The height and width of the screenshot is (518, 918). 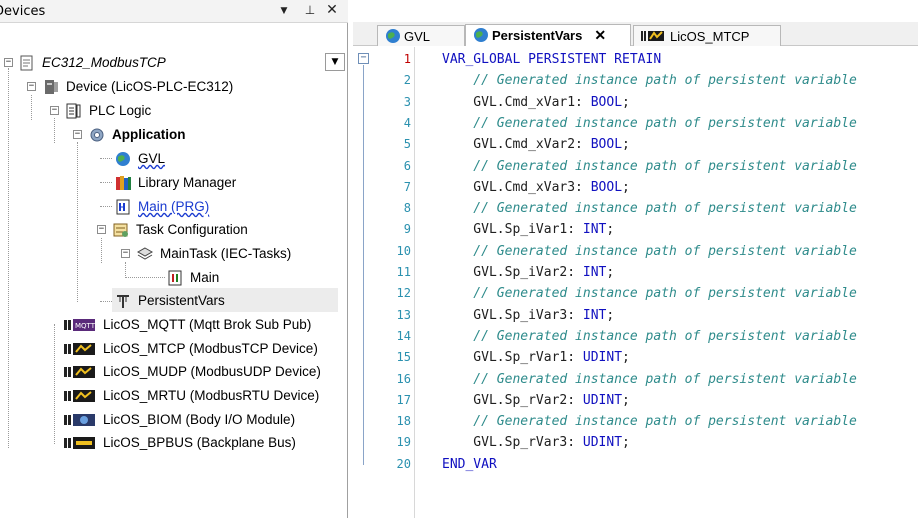 I want to click on code-line: END_VAR, so click(x=469, y=464).